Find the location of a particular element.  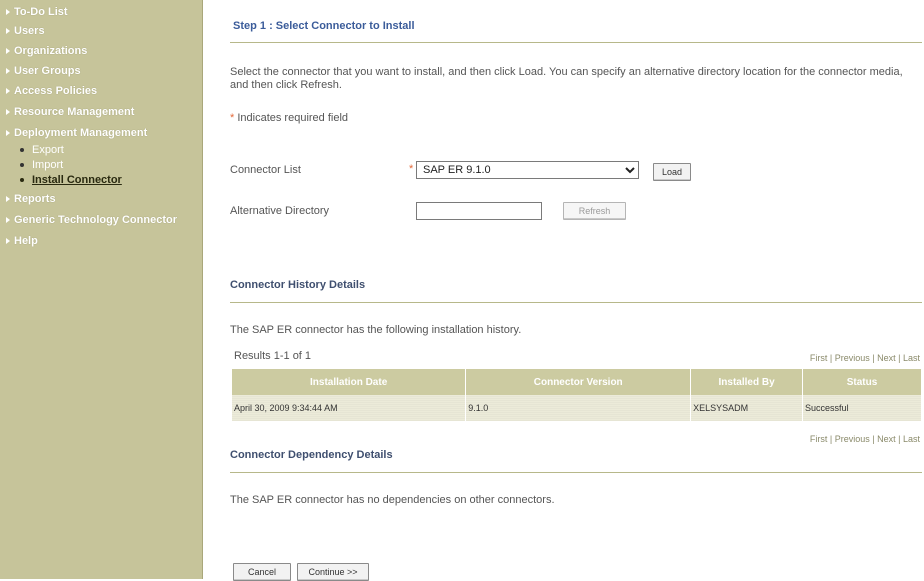

sidebar-item-label: Access Policies is located at coordinates (56, 91).